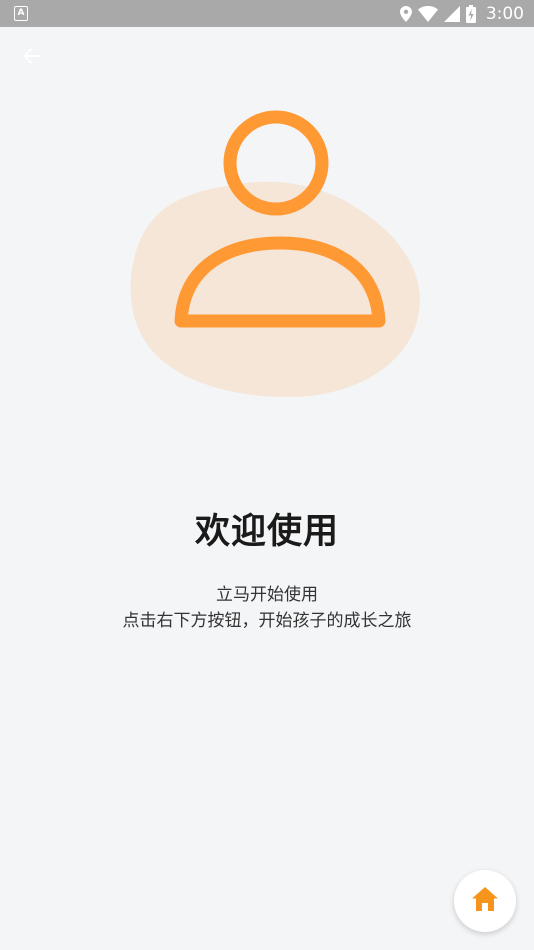 This screenshot has height=950, width=534. I want to click on status-bar: A 3:00, so click(267, 13).